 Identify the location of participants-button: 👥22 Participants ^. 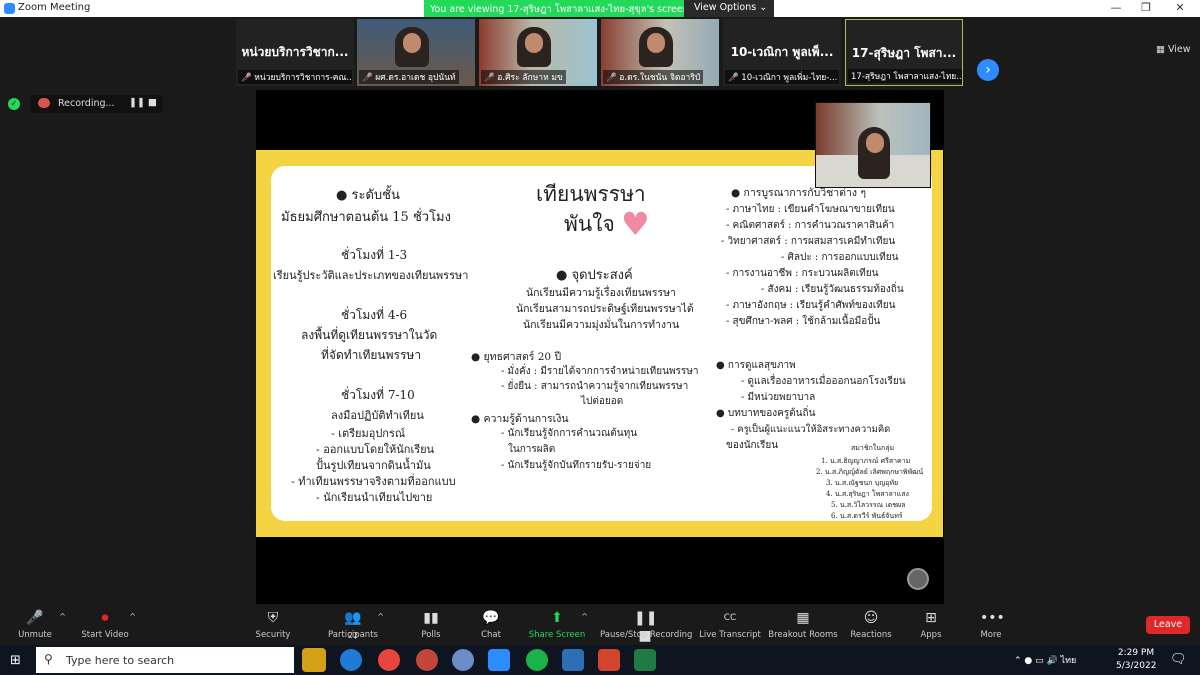
(353, 624).